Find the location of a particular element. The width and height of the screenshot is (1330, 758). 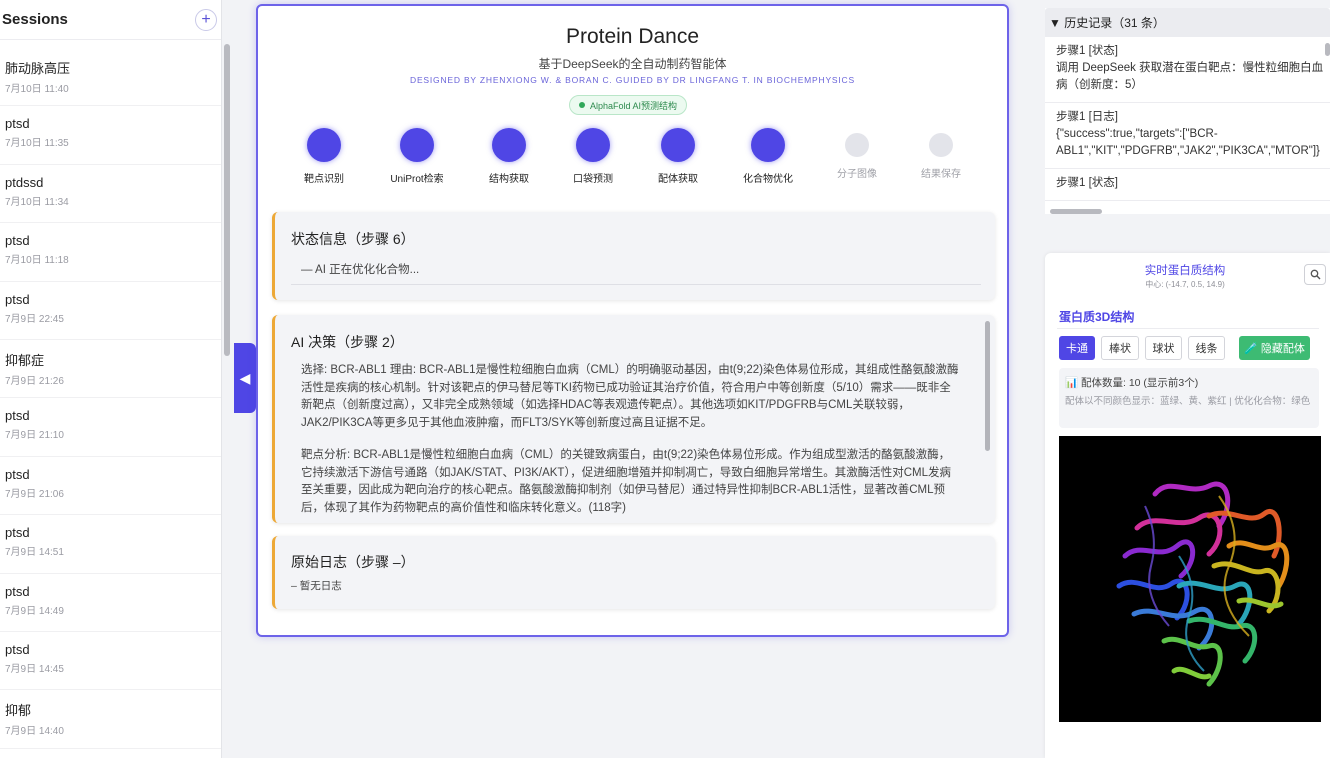

step-label: 配体获取 is located at coordinates (678, 179).